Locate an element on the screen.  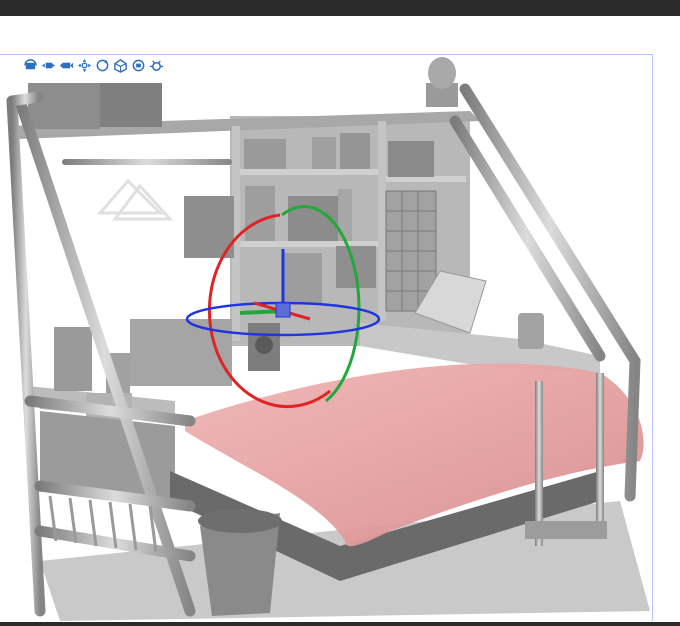
object-settings-button is located at coordinates (156, 65).